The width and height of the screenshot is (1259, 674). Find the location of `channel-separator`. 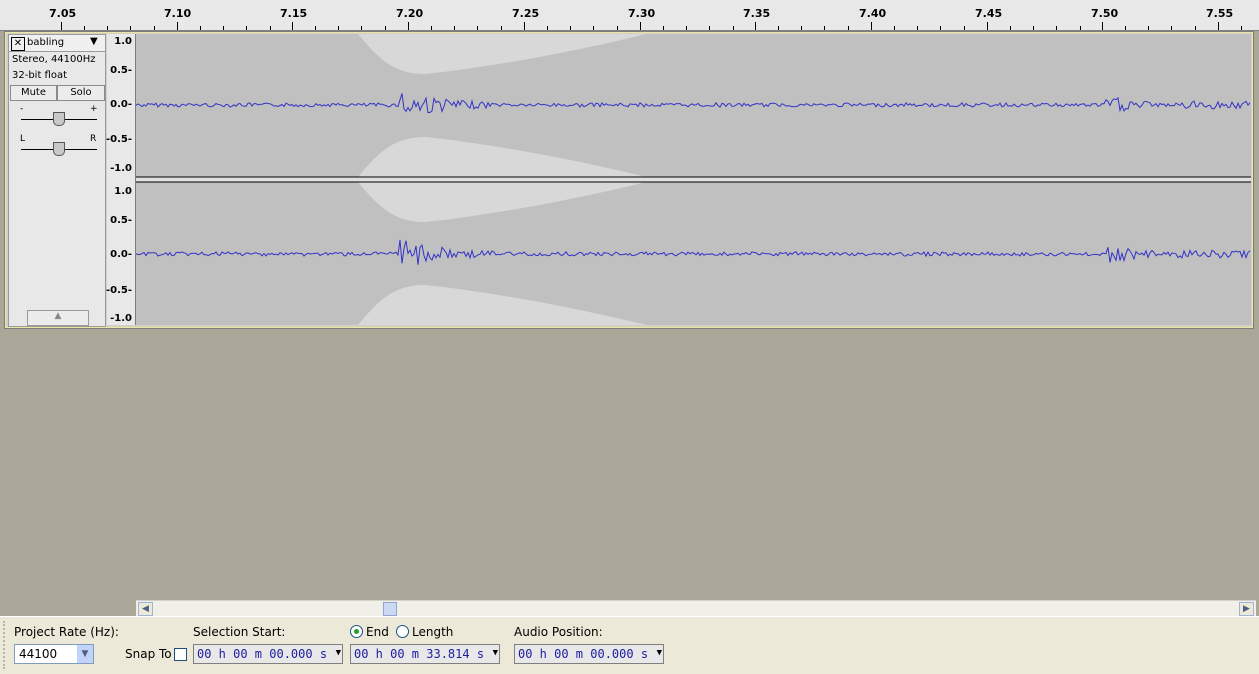

channel-separator is located at coordinates (693, 179).